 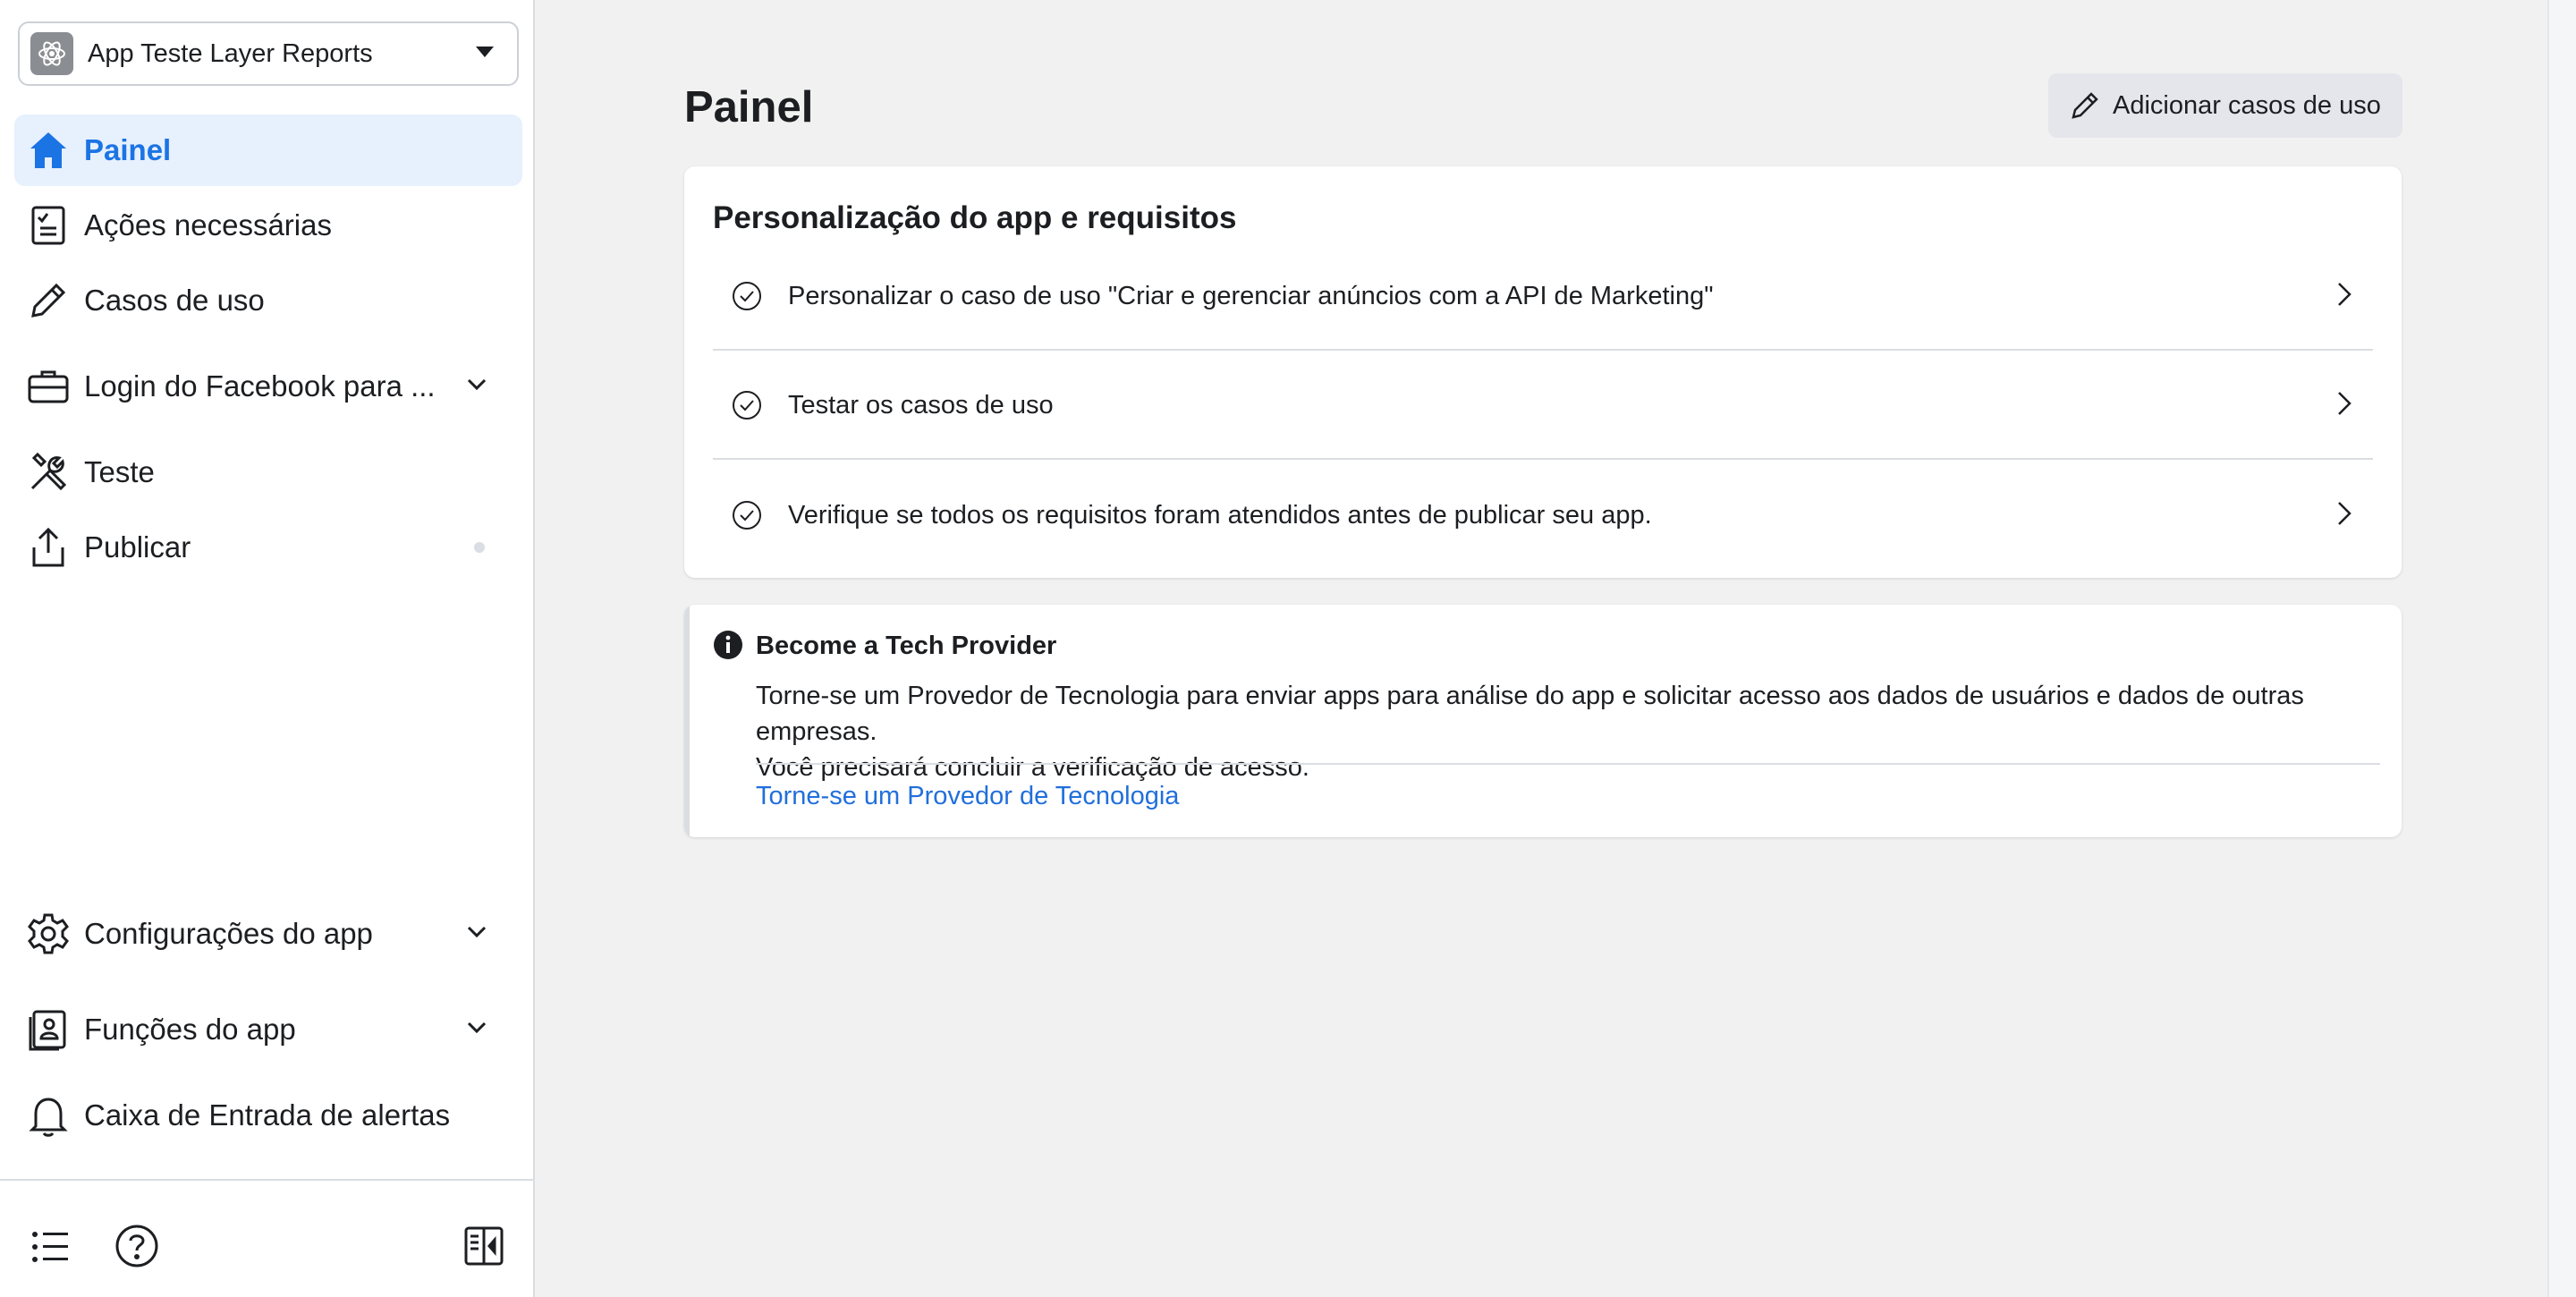 What do you see at coordinates (749, 107) in the screenshot?
I see `page-title: Painel` at bounding box center [749, 107].